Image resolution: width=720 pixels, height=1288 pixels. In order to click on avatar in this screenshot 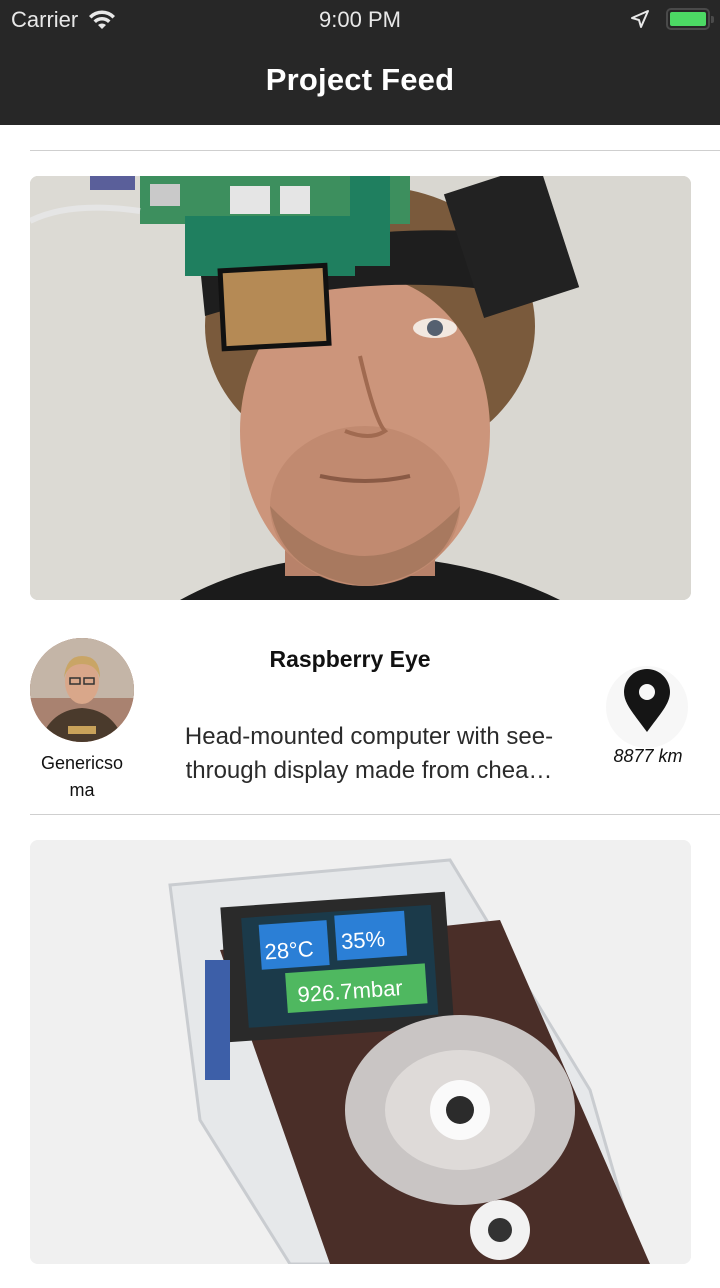, I will do `click(82, 690)`.